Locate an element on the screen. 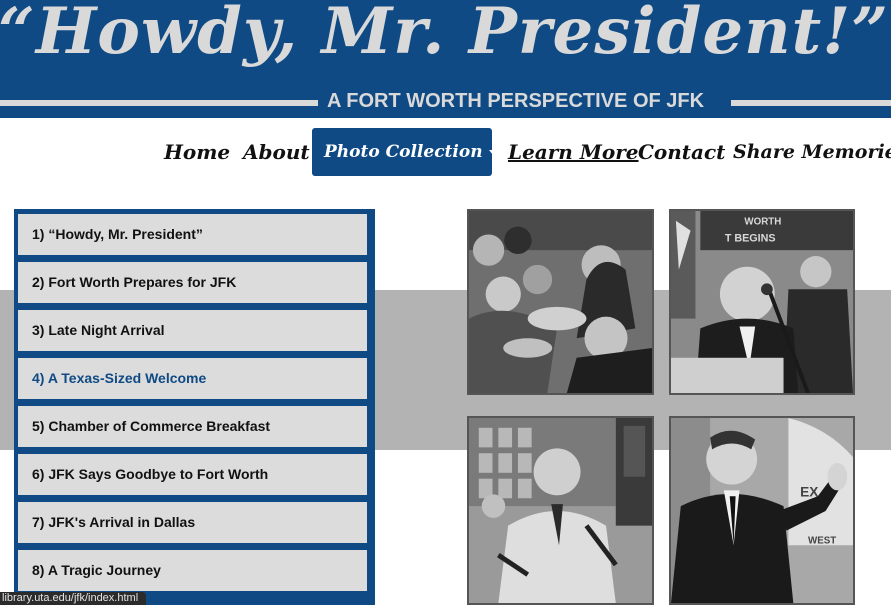  banner-rule-right is located at coordinates (811, 103).